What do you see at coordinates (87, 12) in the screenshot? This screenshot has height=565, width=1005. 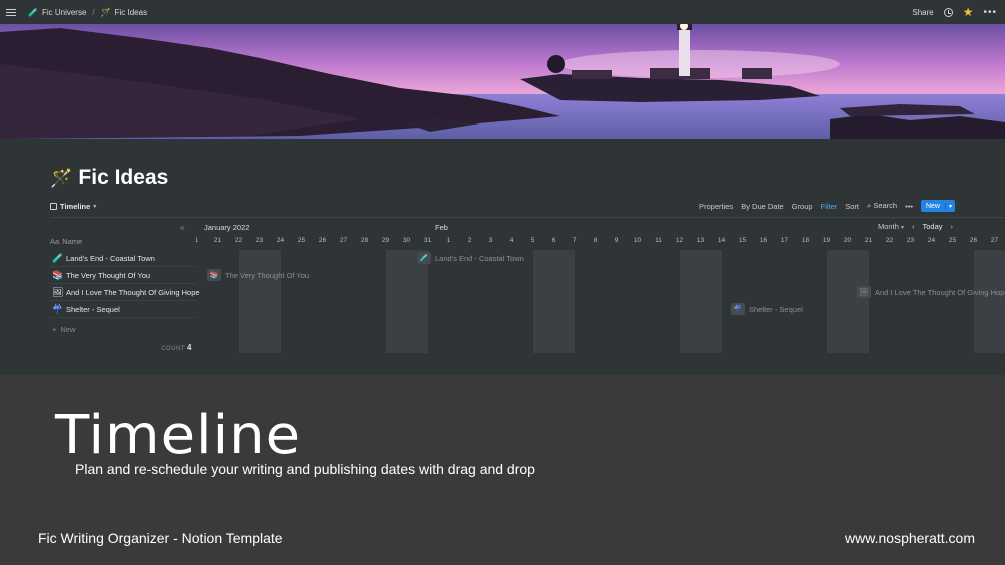 I see `breadcrumb: 🧪 Fic Universe / 🪄 Fic Ideas` at bounding box center [87, 12].